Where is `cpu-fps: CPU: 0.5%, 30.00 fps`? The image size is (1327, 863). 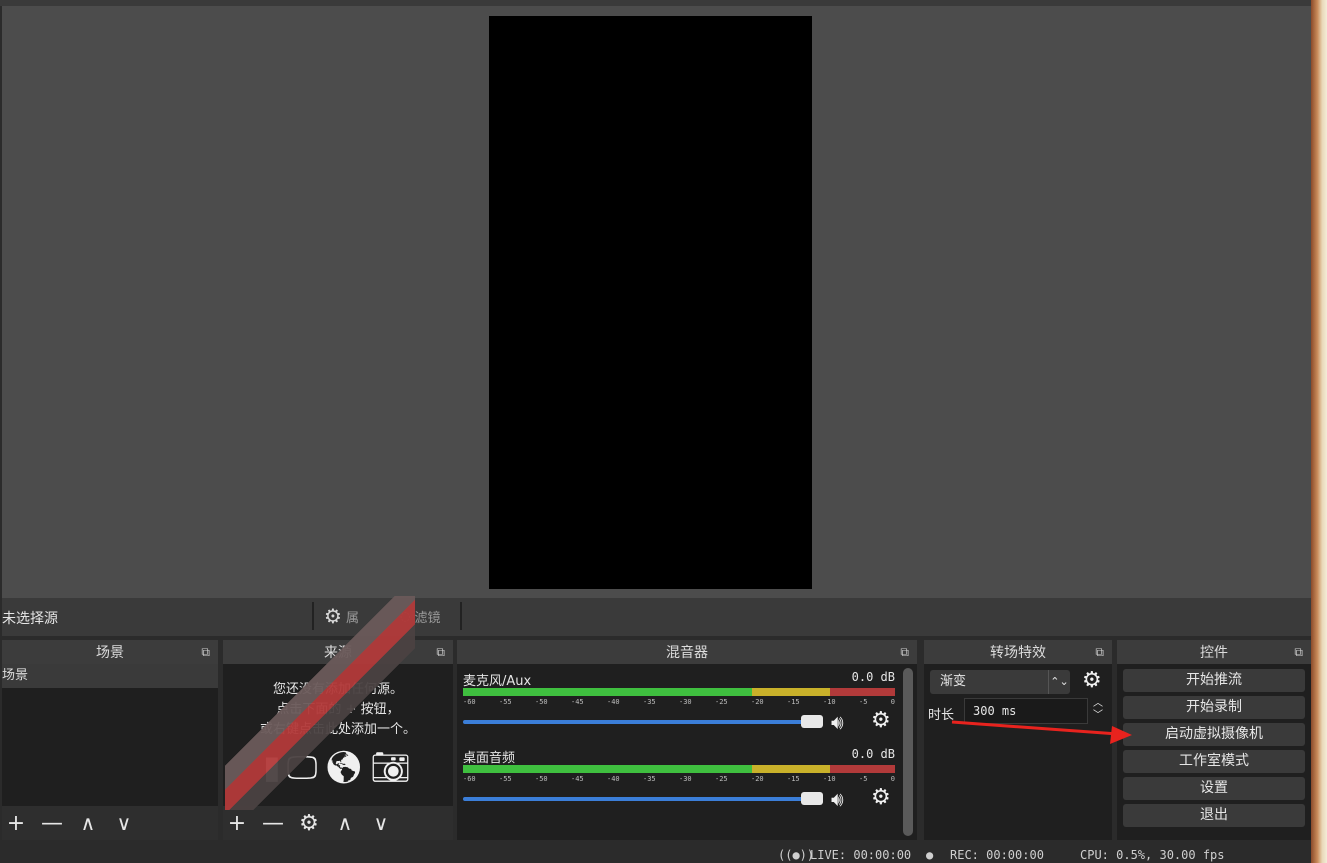 cpu-fps: CPU: 0.5%, 30.00 fps is located at coordinates (1152, 855).